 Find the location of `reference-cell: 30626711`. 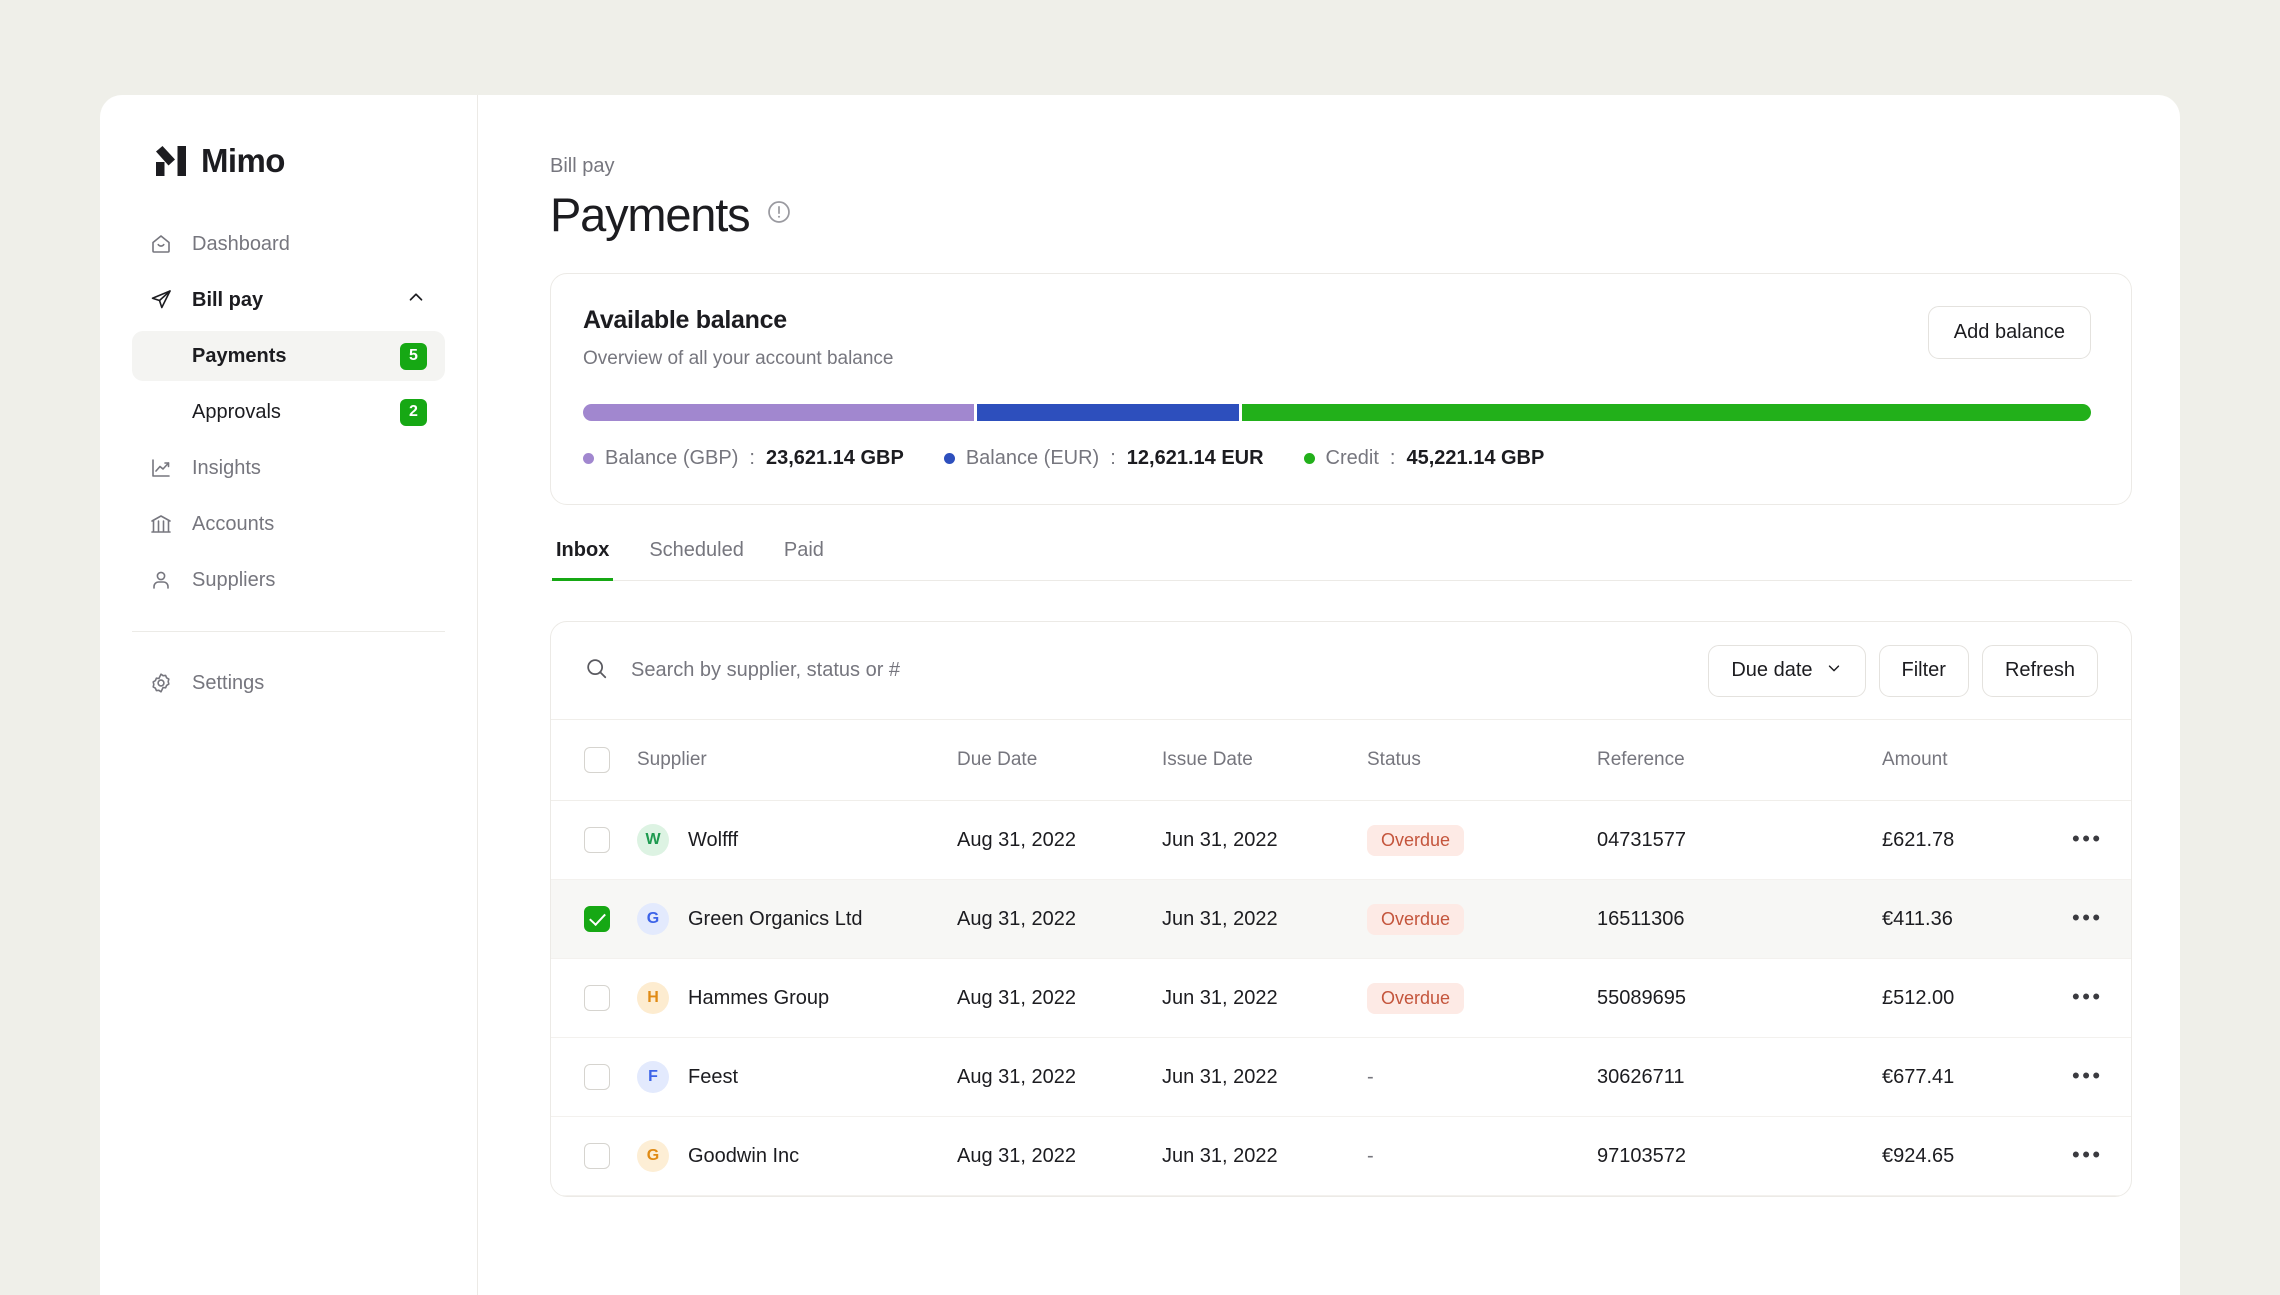

reference-cell: 30626711 is located at coordinates (1739, 1077).